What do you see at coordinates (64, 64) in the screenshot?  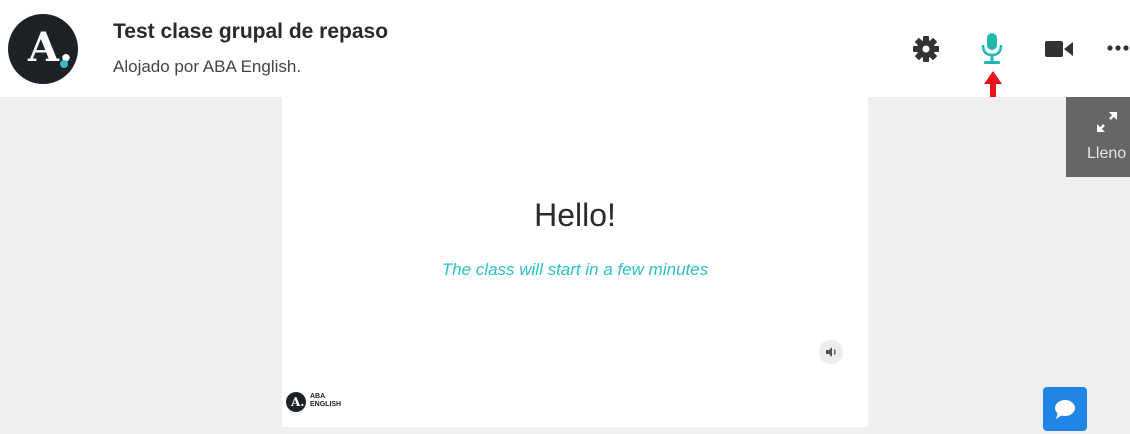 I see `logo-dot` at bounding box center [64, 64].